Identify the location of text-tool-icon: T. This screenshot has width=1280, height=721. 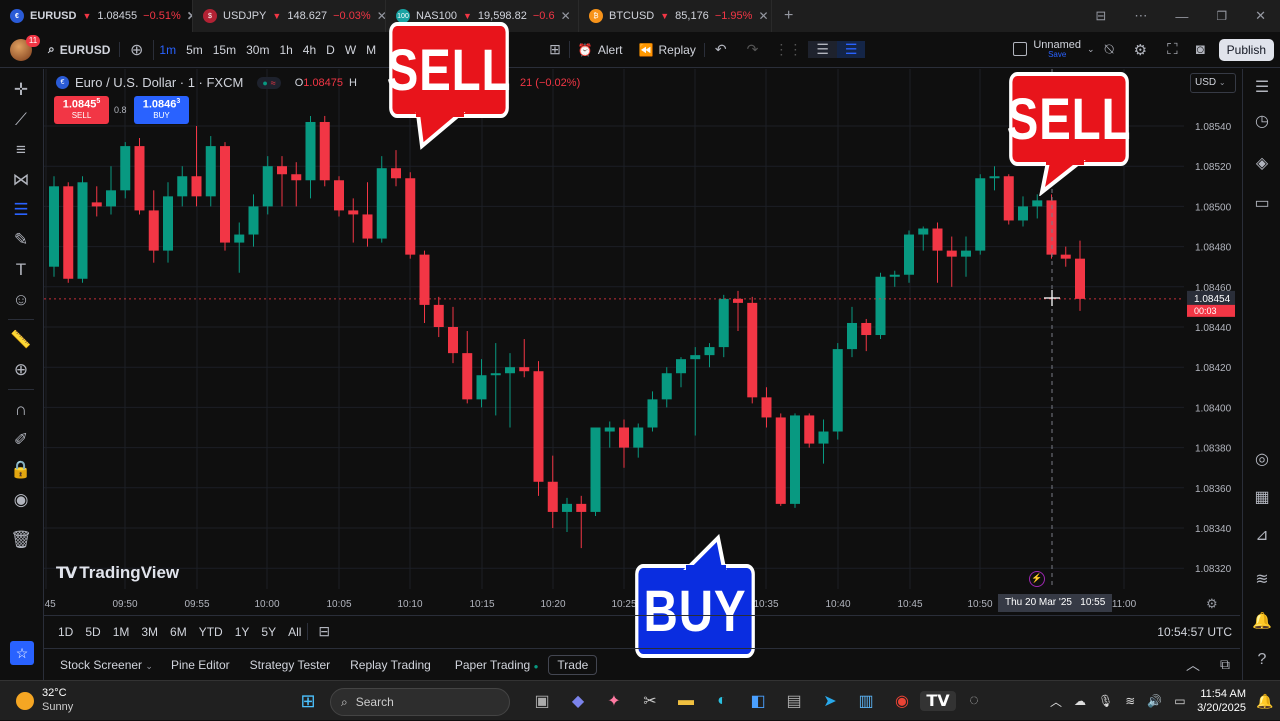
(21, 270).